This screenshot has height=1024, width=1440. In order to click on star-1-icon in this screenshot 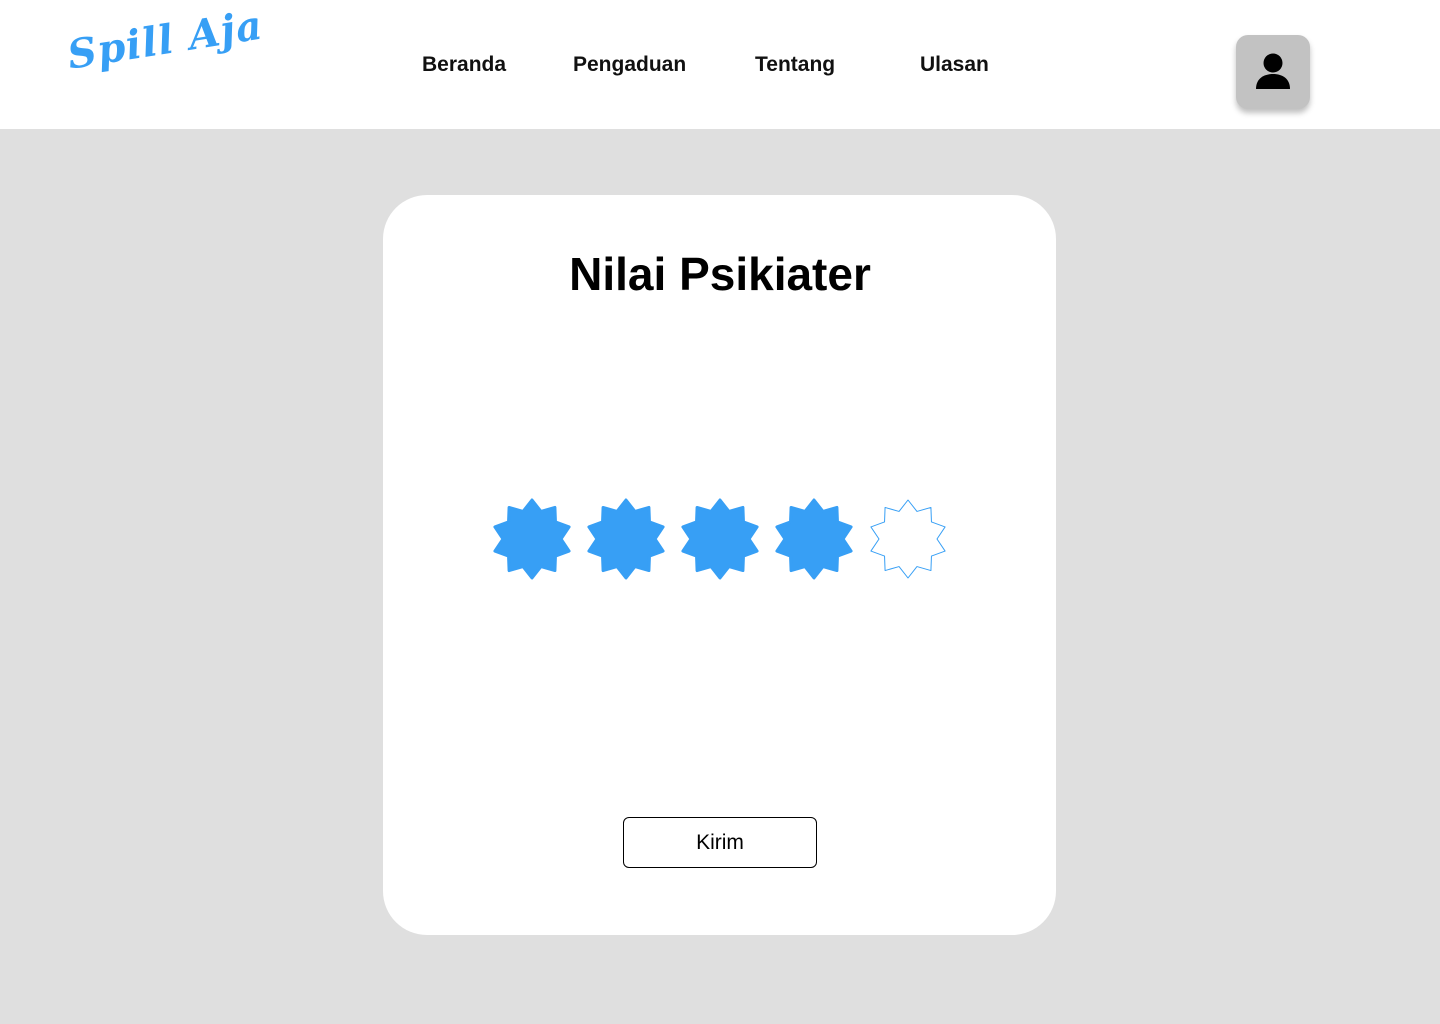, I will do `click(532, 539)`.